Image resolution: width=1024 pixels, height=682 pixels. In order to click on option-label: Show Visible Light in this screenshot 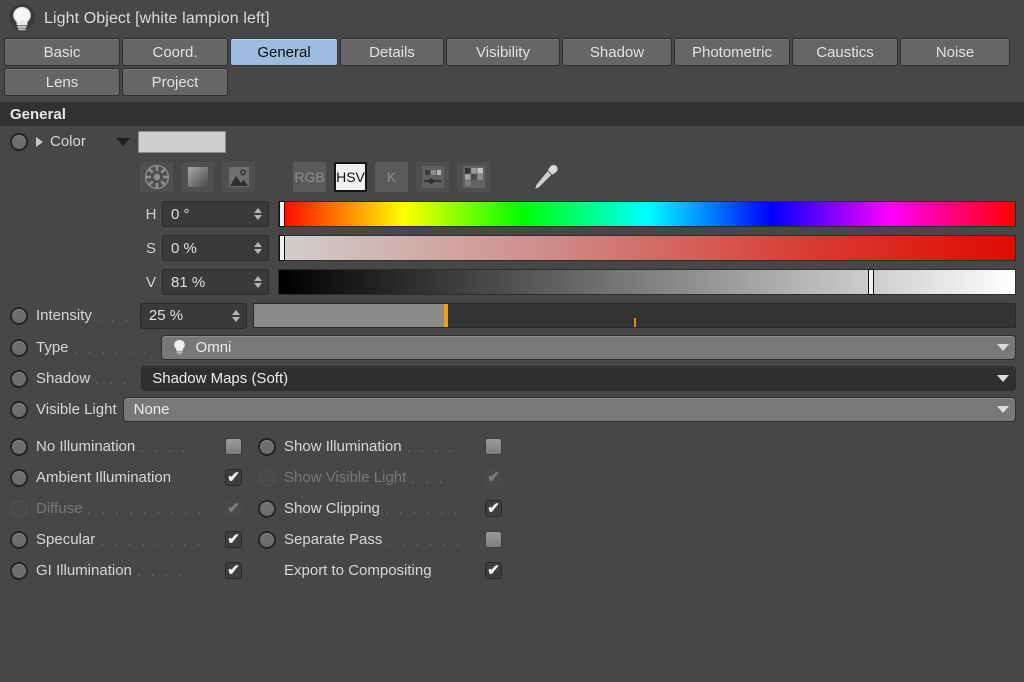, I will do `click(345, 477)`.